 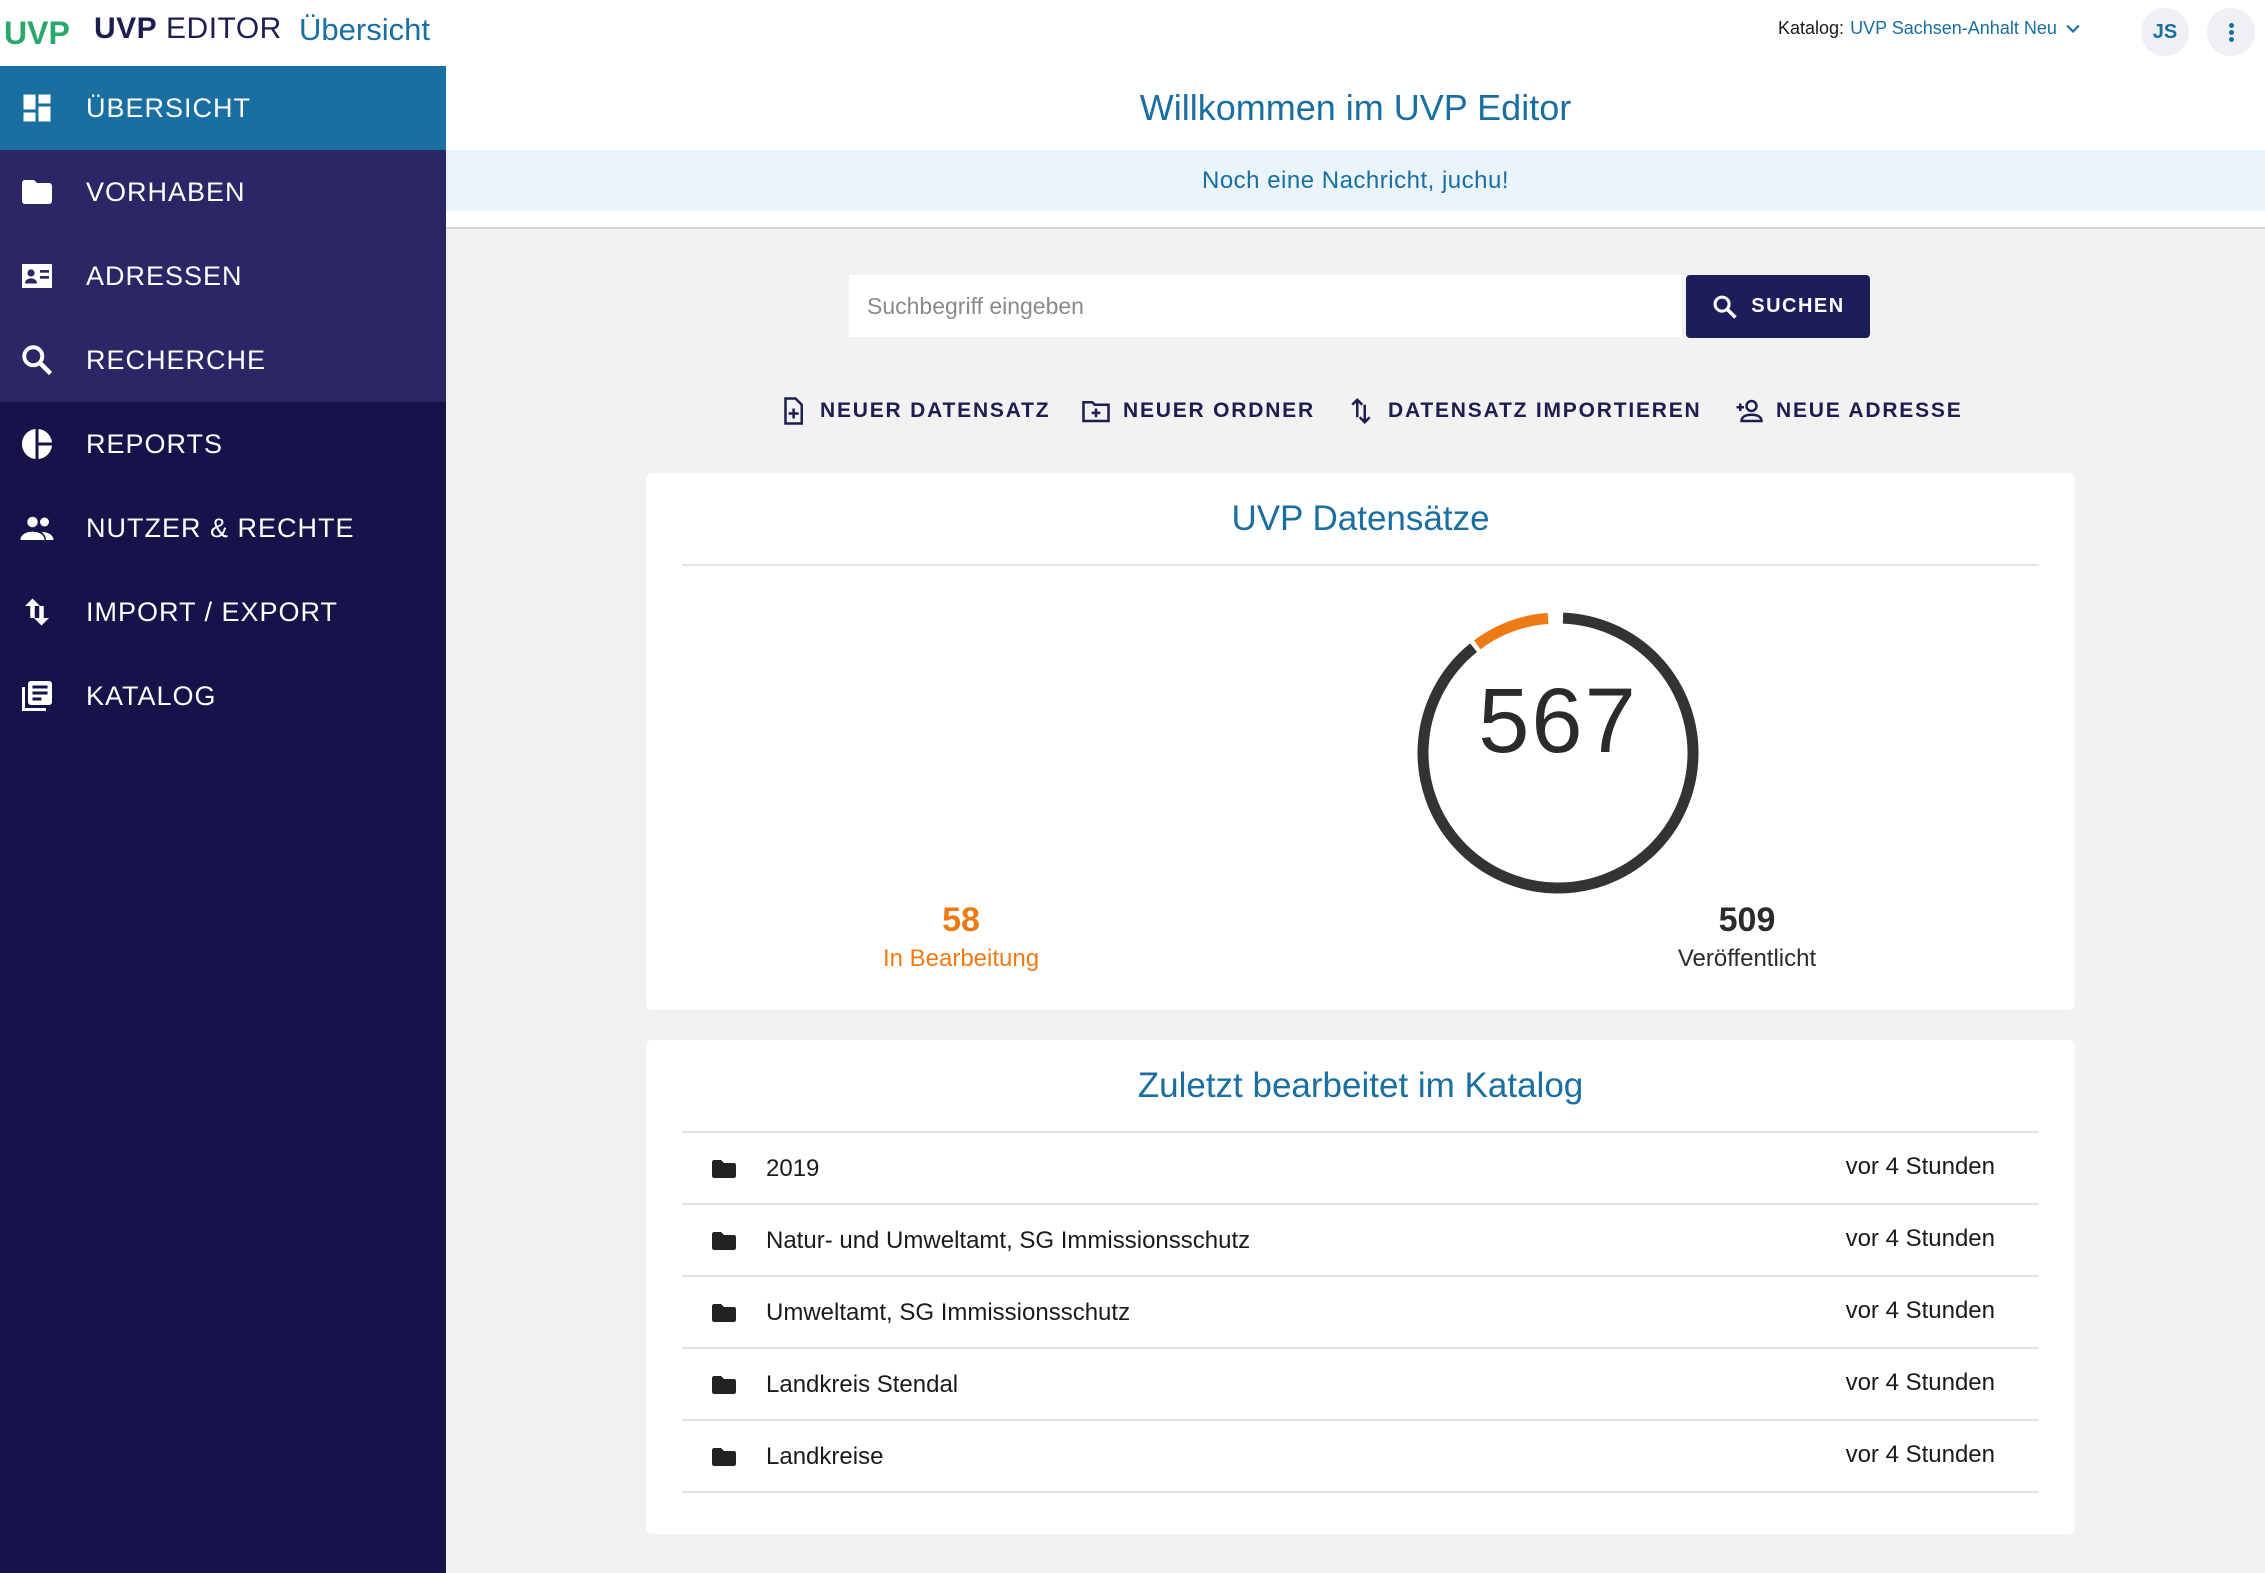 What do you see at coordinates (164, 275) in the screenshot?
I see `sidebar-item-label: ADRESSEN` at bounding box center [164, 275].